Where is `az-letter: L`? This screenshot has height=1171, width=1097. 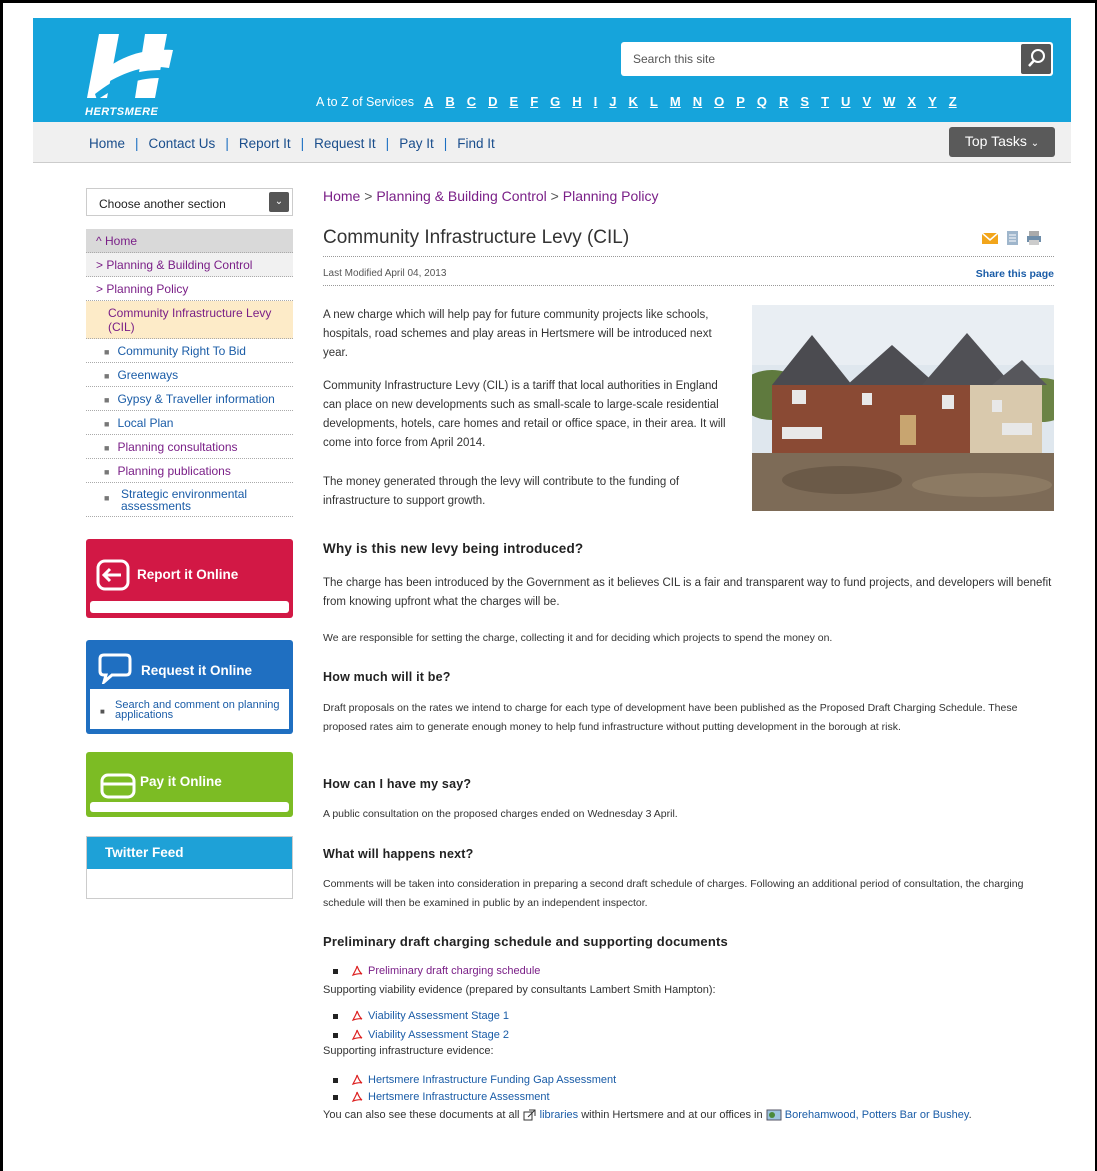 az-letter: L is located at coordinates (654, 101).